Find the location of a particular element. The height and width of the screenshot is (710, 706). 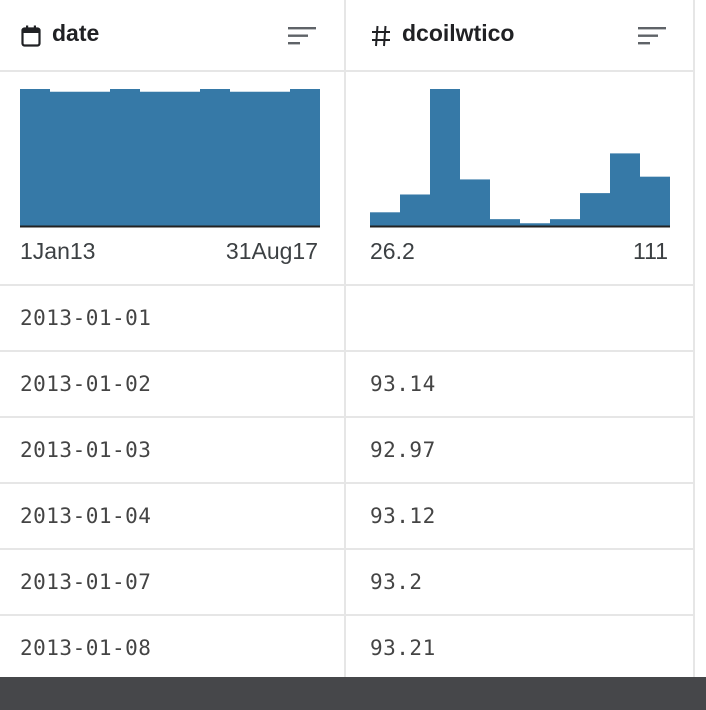

cell-date: 2013-01-01 is located at coordinates (86, 318).